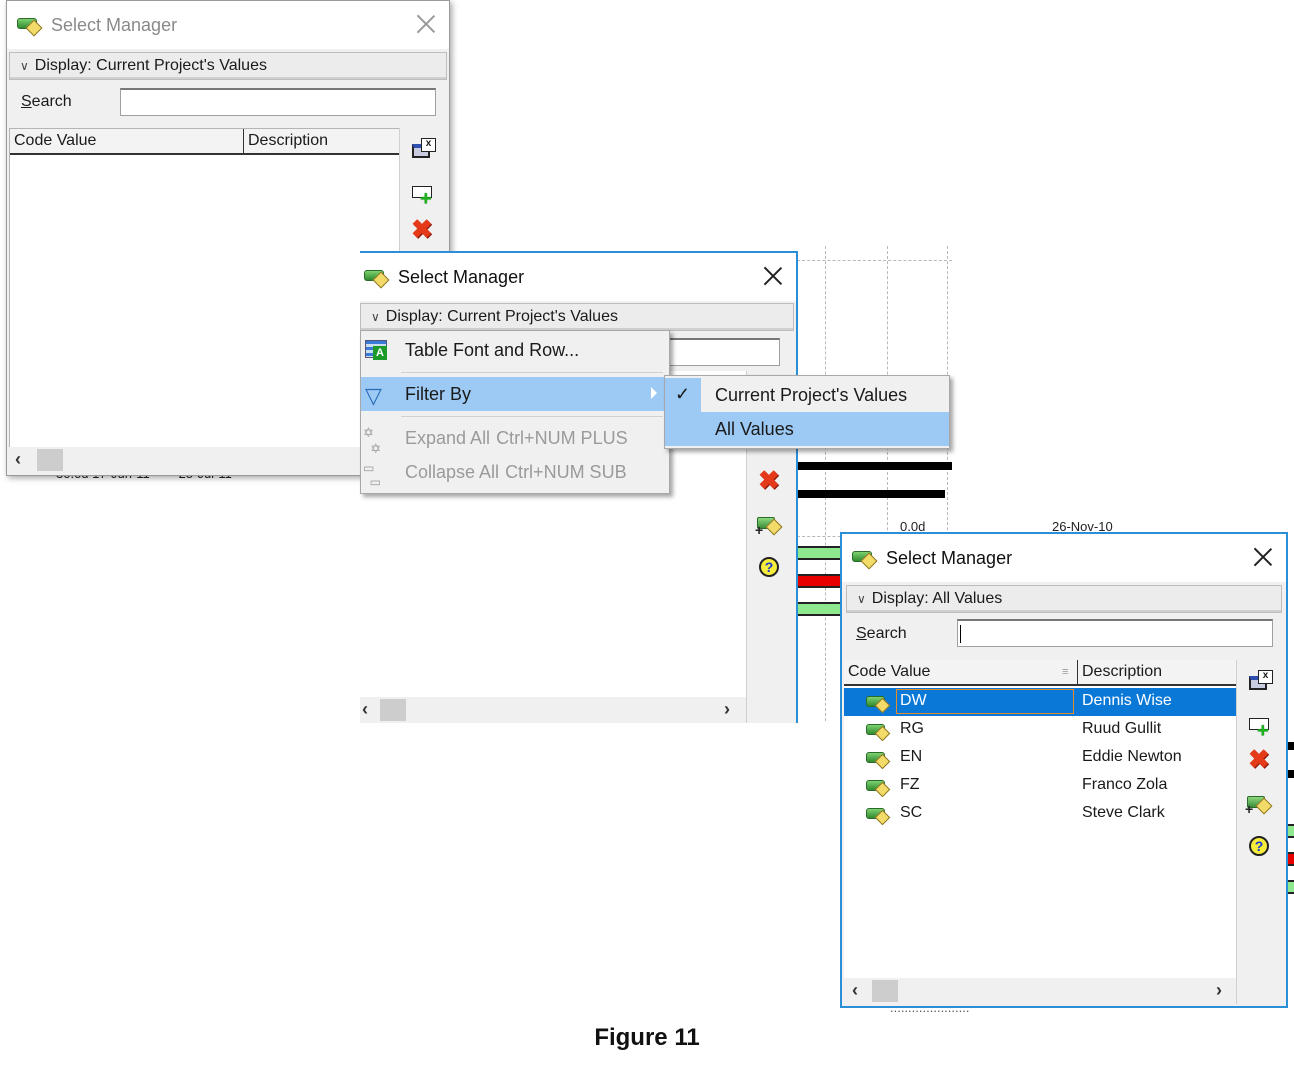 The height and width of the screenshot is (1073, 1294). Describe the element at coordinates (372, 475) in the screenshot. I see `collapse-icon: ▭ ▭` at that location.